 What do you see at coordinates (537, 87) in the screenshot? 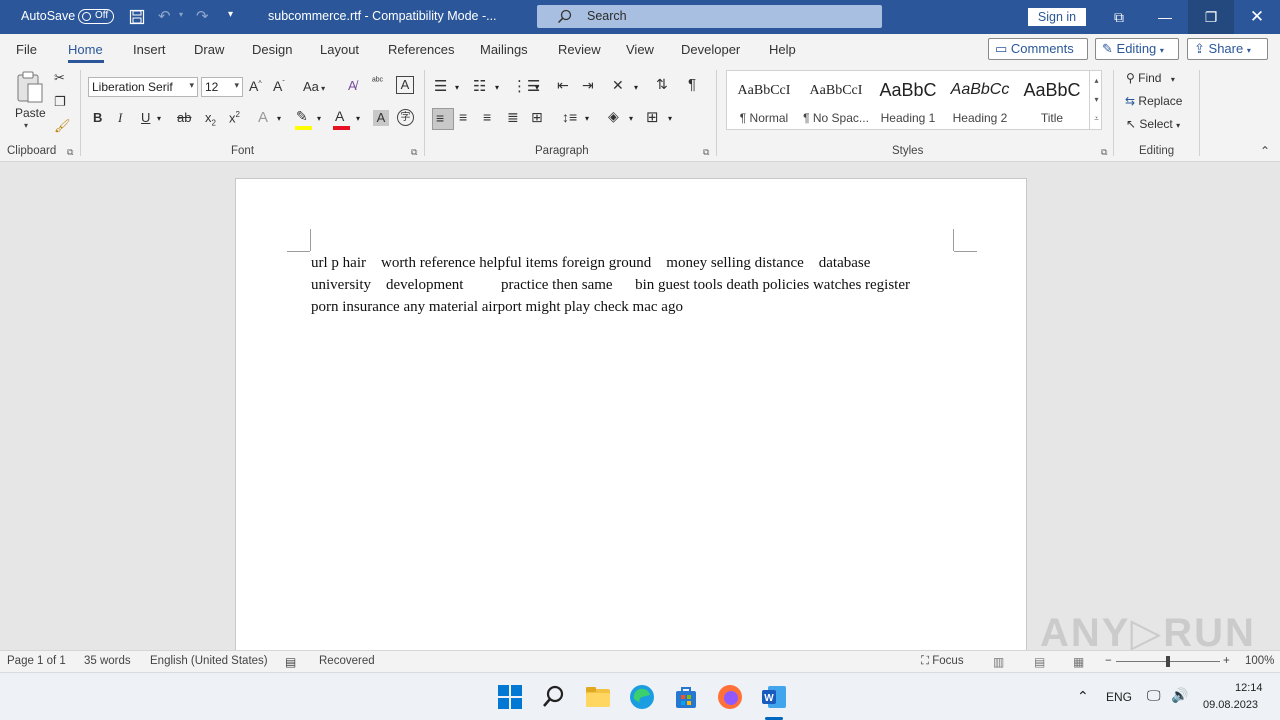
I see `multilevel-dropdown-icon: ▾` at bounding box center [537, 87].